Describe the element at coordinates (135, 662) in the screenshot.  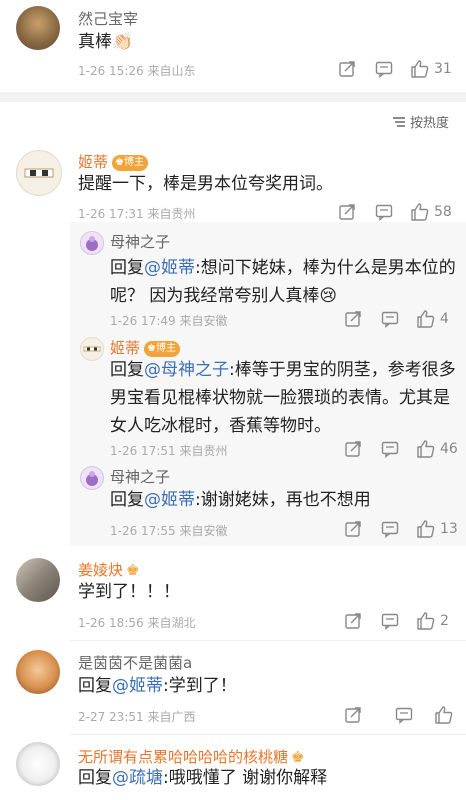
I see `commenter-name: 是茵茵不是菌菌a` at that location.